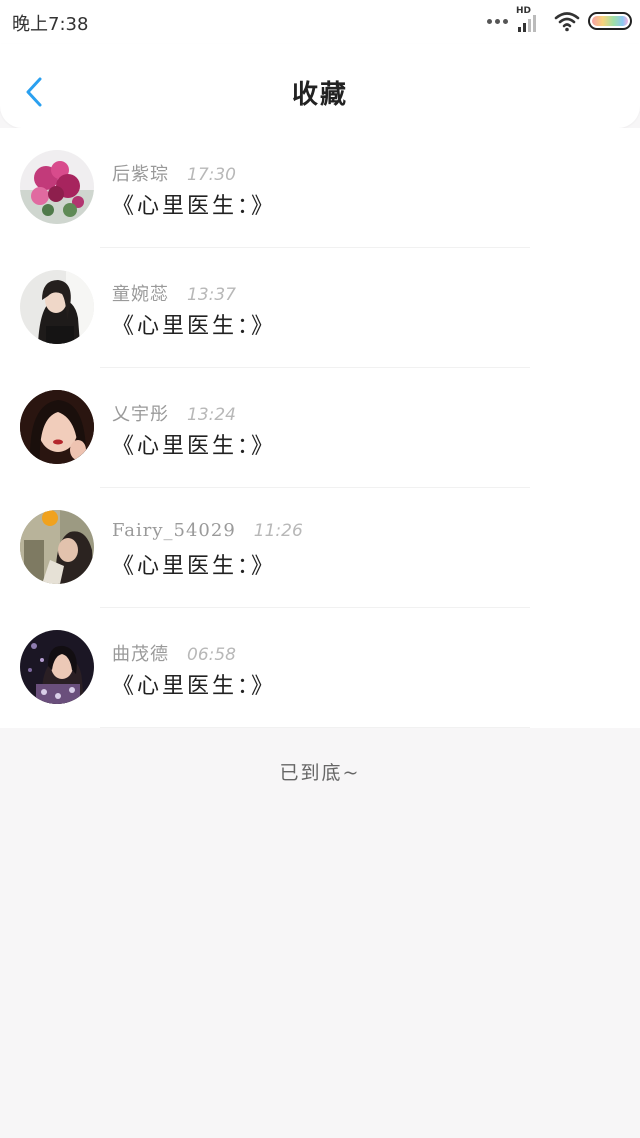 The image size is (640, 1138). I want to click on signal-icon: HD, so click(531, 19).